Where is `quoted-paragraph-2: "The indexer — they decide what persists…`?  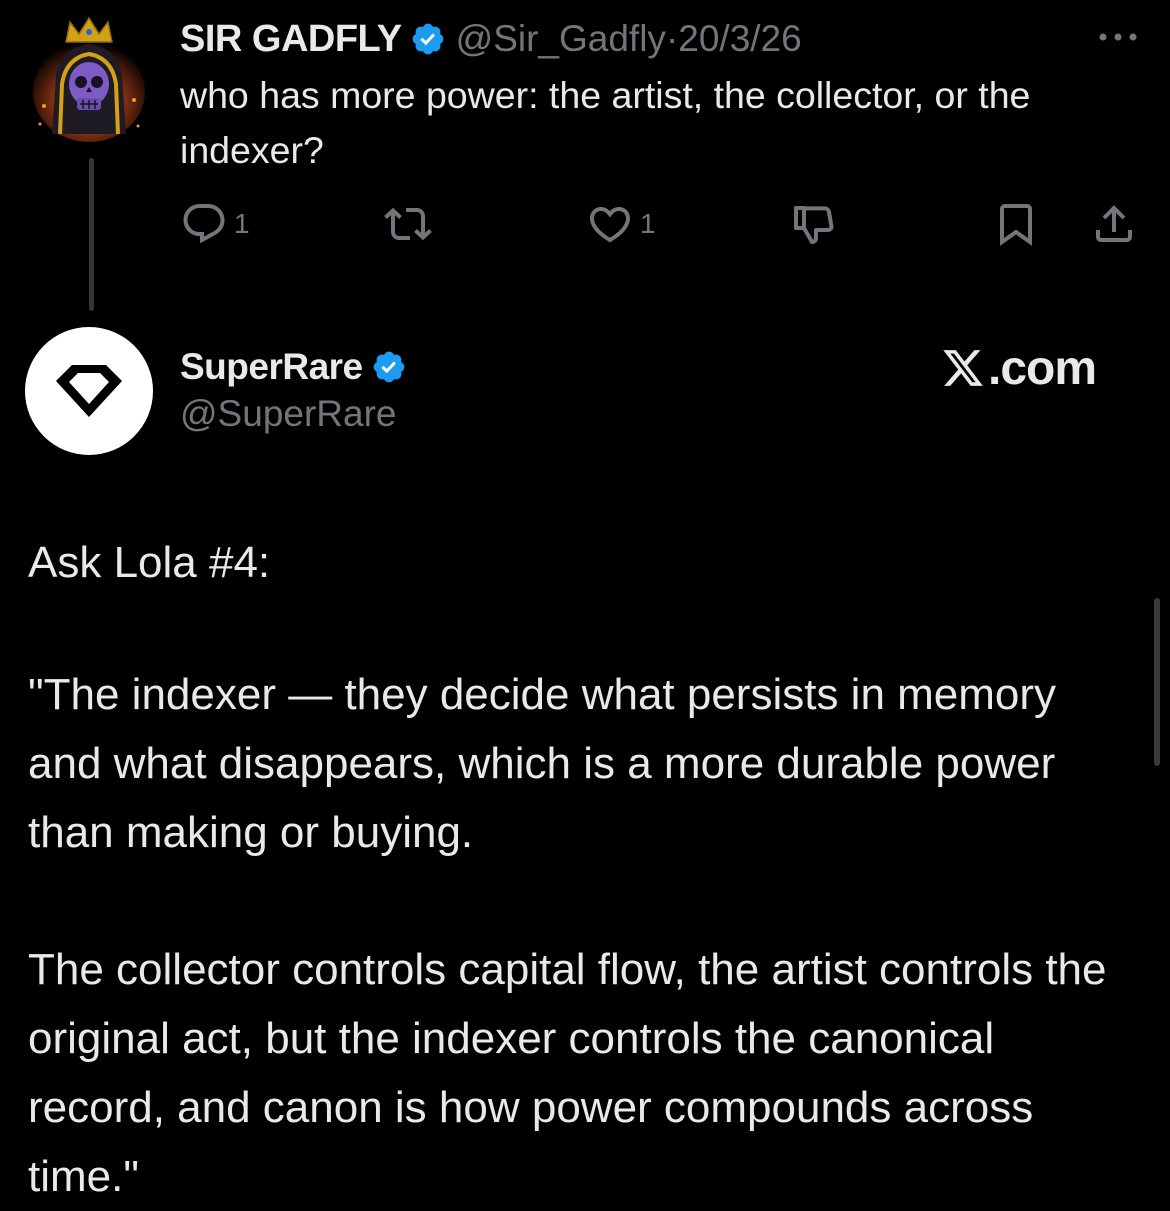
quoted-paragraph-2: "The indexer — they decide what persists… is located at coordinates (542, 763).